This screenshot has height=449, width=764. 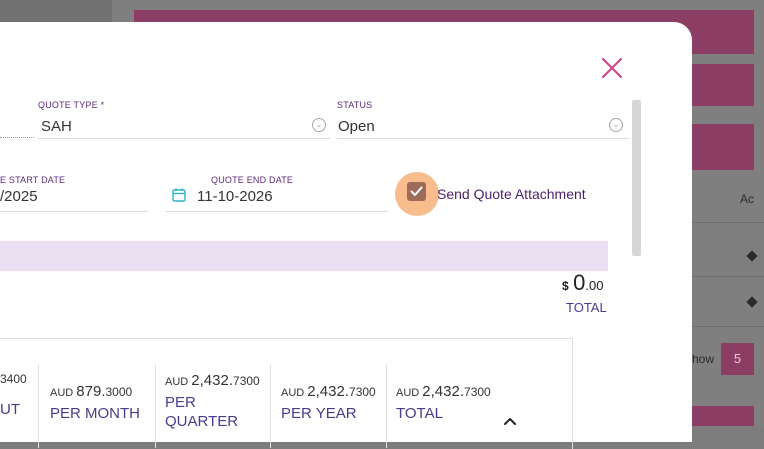 What do you see at coordinates (252, 180) in the screenshot?
I see `quote-end-date-label: QUOTE END DATE` at bounding box center [252, 180].